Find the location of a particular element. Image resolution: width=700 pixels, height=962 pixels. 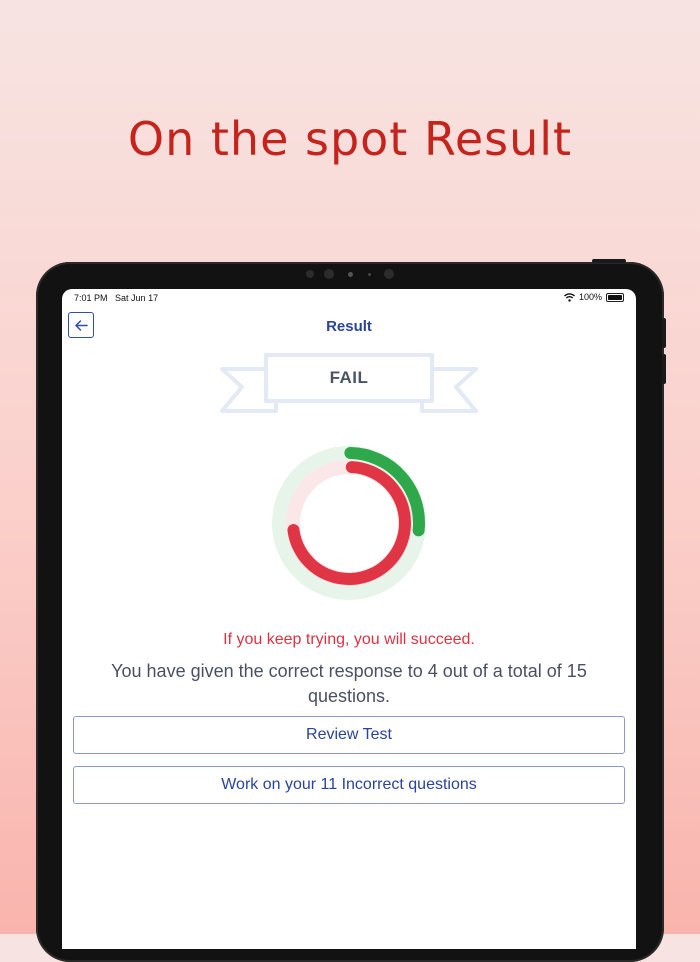

status-indicators: 100% is located at coordinates (593, 297).